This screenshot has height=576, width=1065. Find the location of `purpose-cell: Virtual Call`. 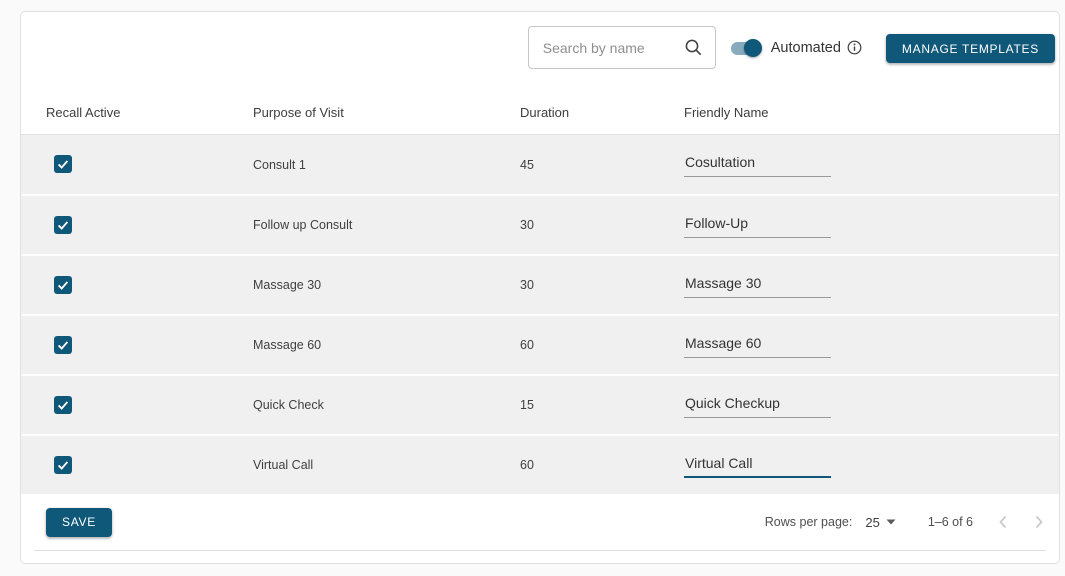

purpose-cell: Virtual Call is located at coordinates (283, 465).